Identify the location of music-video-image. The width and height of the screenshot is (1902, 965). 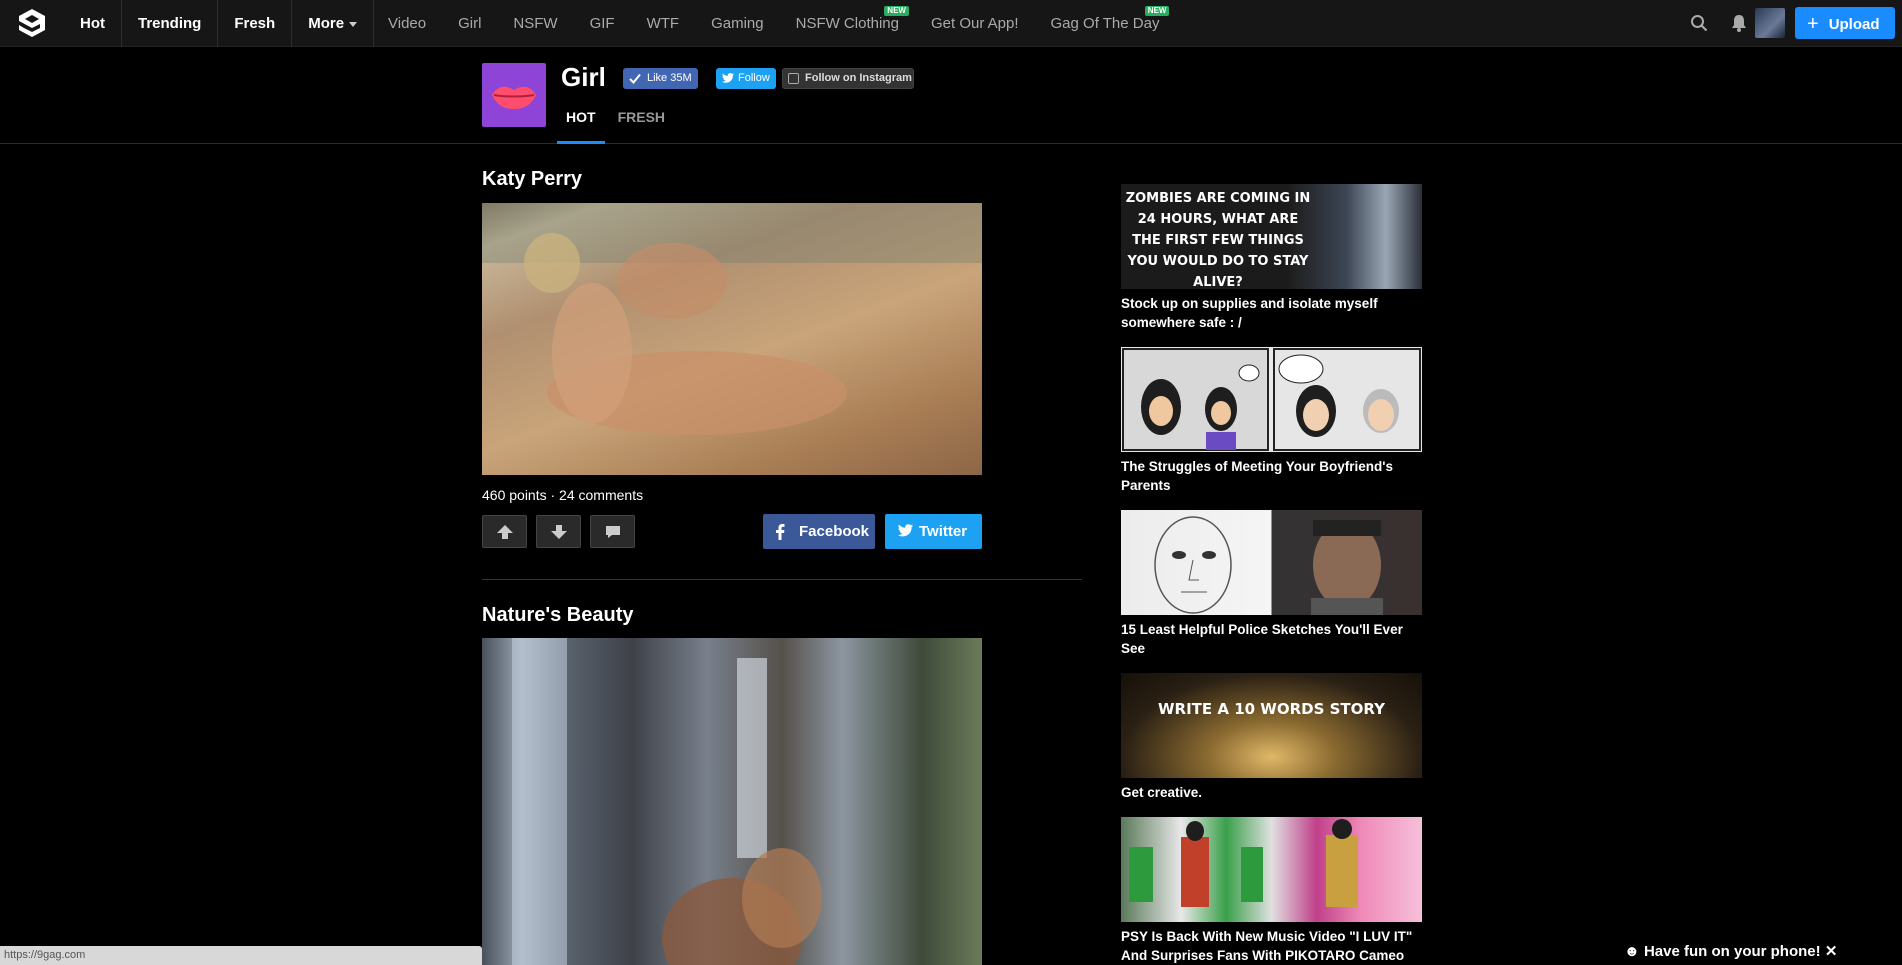
(1243, 863).